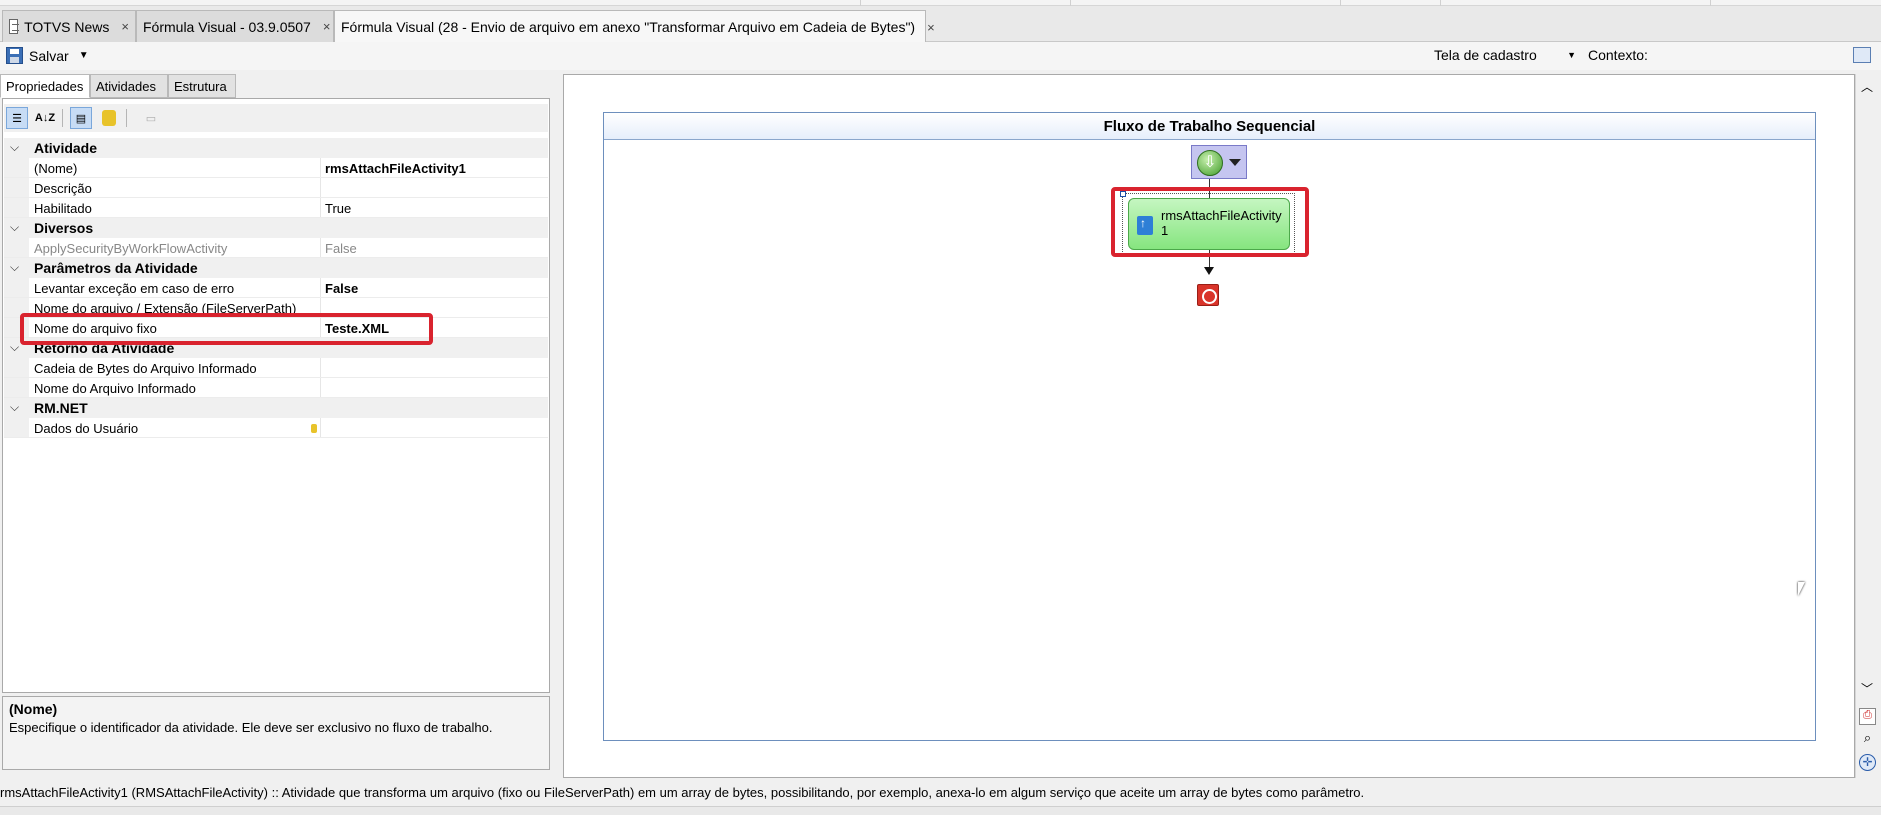 Image resolution: width=1881 pixels, height=815 pixels. Describe the element at coordinates (109, 118) in the screenshot. I see `events-icon` at that location.